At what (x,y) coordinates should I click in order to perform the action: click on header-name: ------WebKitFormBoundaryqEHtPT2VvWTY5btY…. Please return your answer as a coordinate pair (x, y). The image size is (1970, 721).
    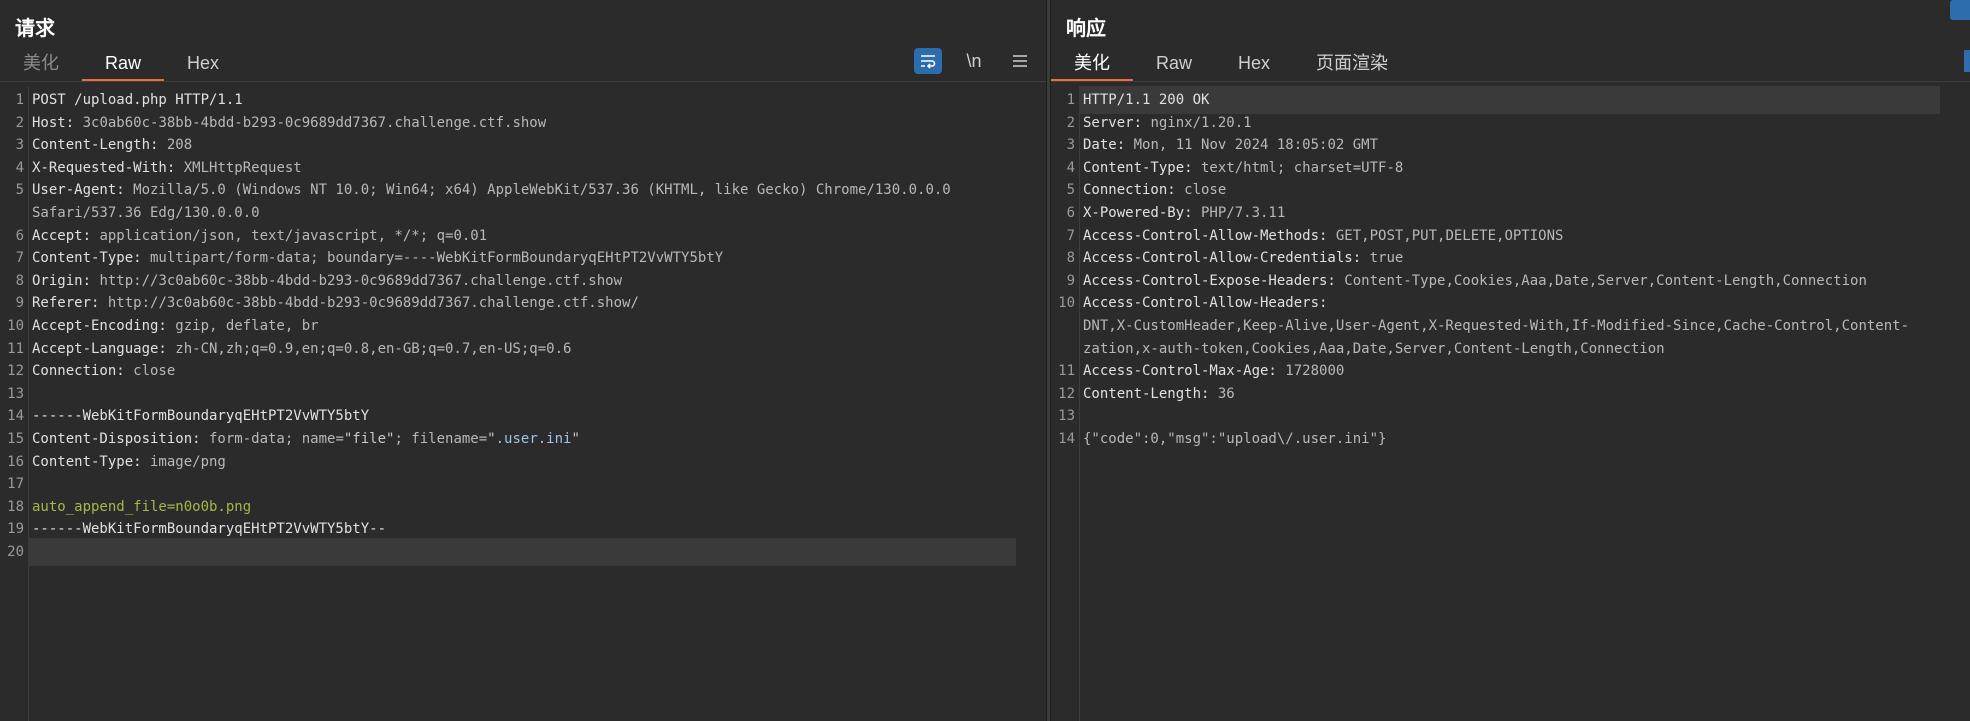
    Looking at the image, I should click on (209, 529).